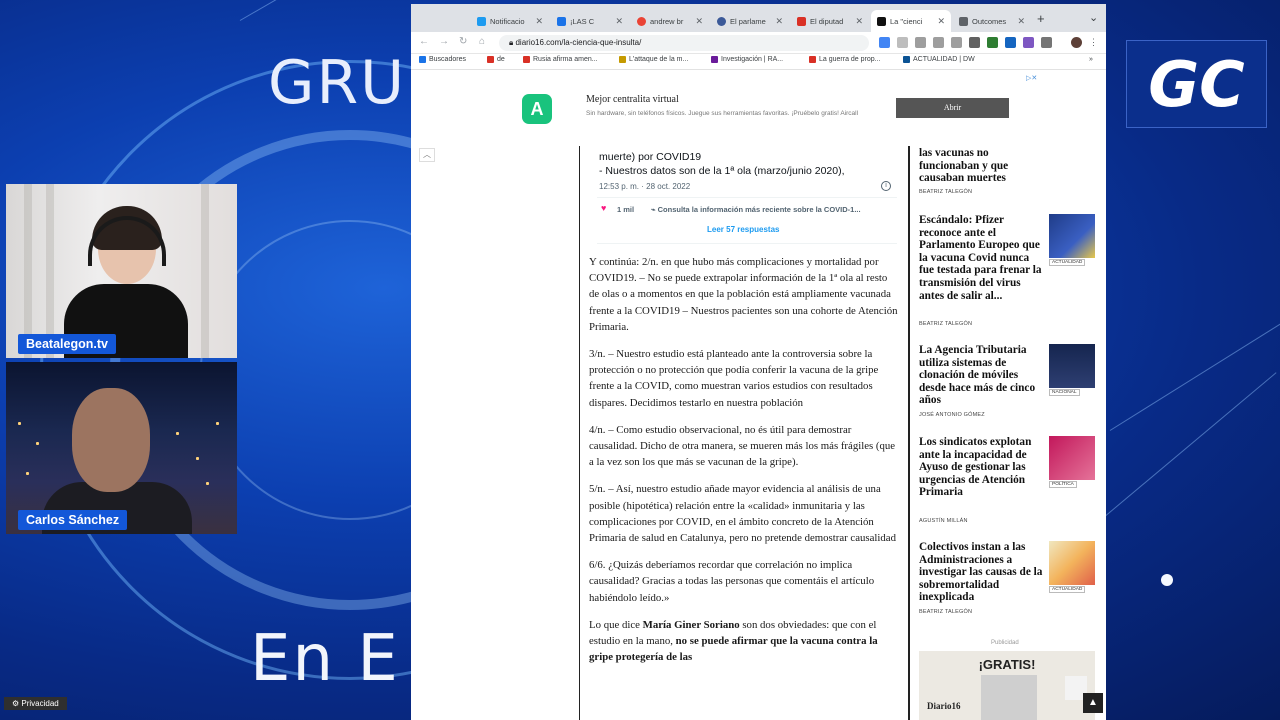 The height and width of the screenshot is (720, 1280). I want to click on twitter-icon, so click(481, 21).